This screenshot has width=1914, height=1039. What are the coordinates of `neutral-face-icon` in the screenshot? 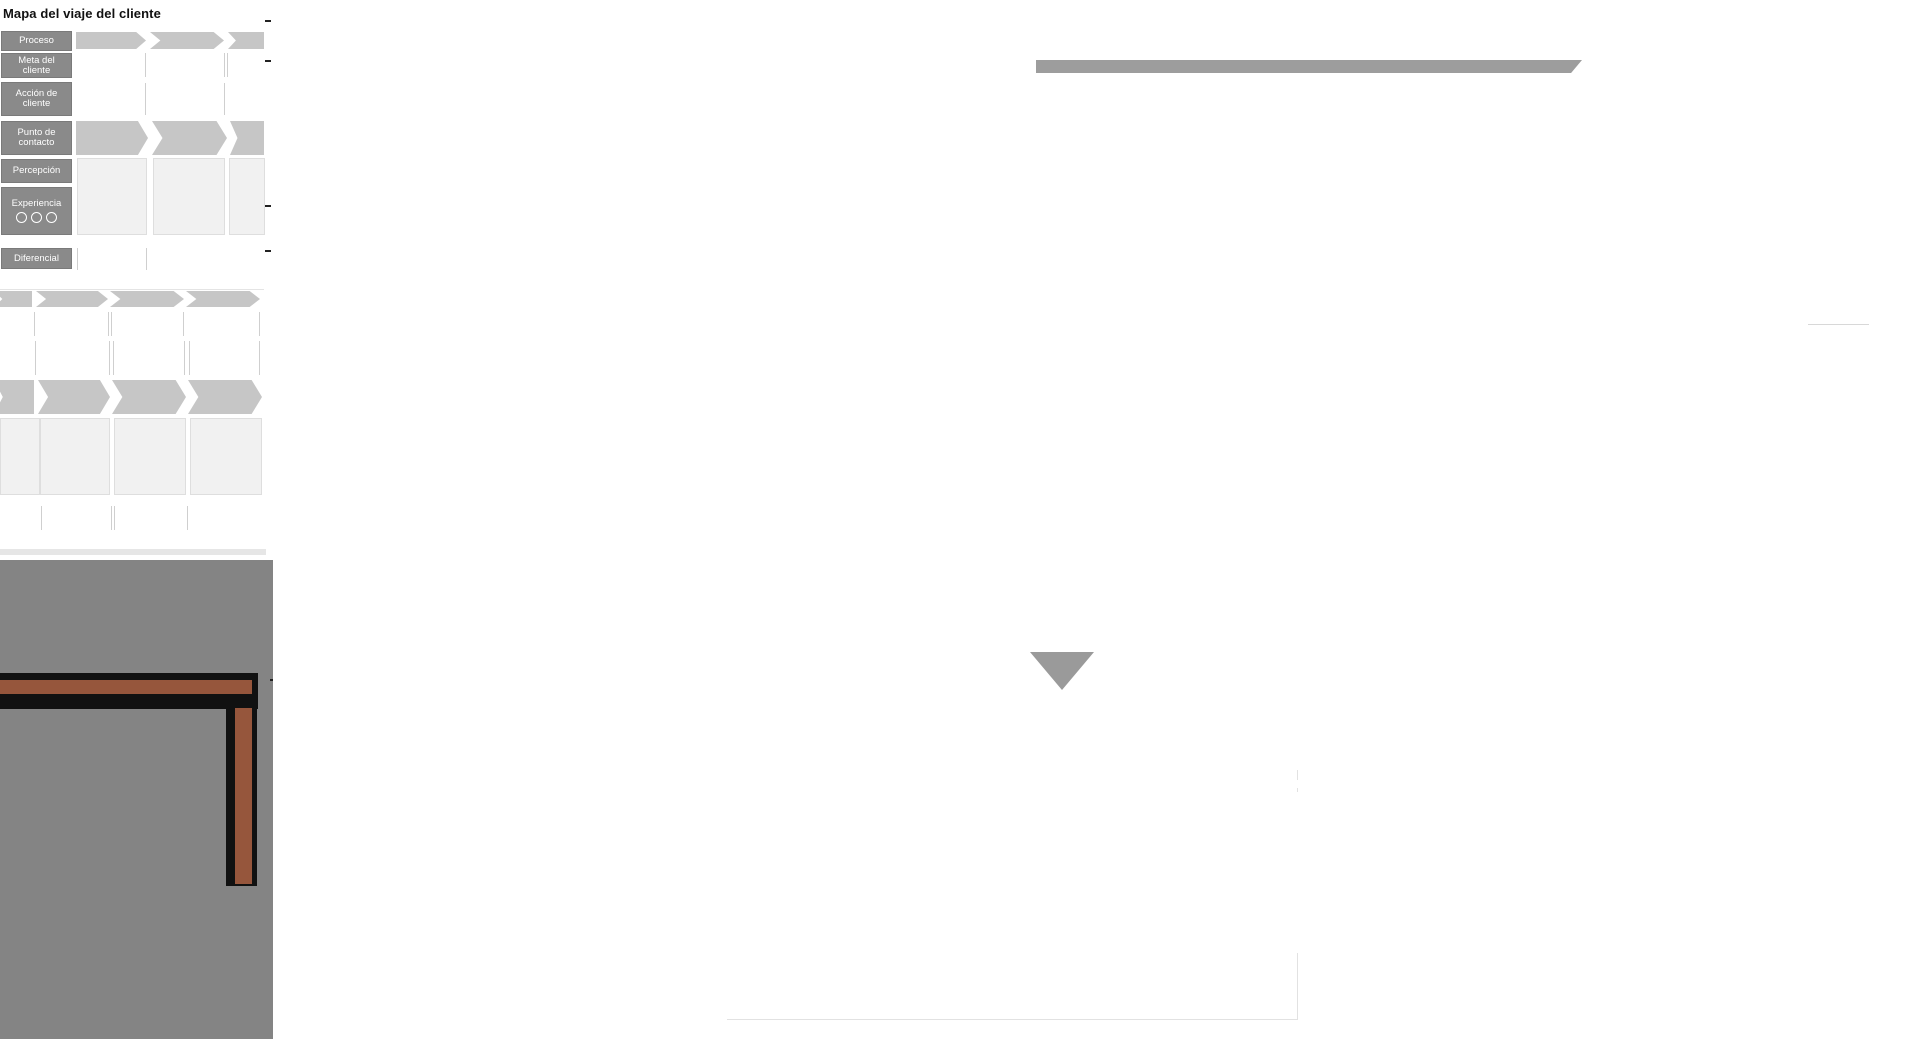 It's located at (36, 217).